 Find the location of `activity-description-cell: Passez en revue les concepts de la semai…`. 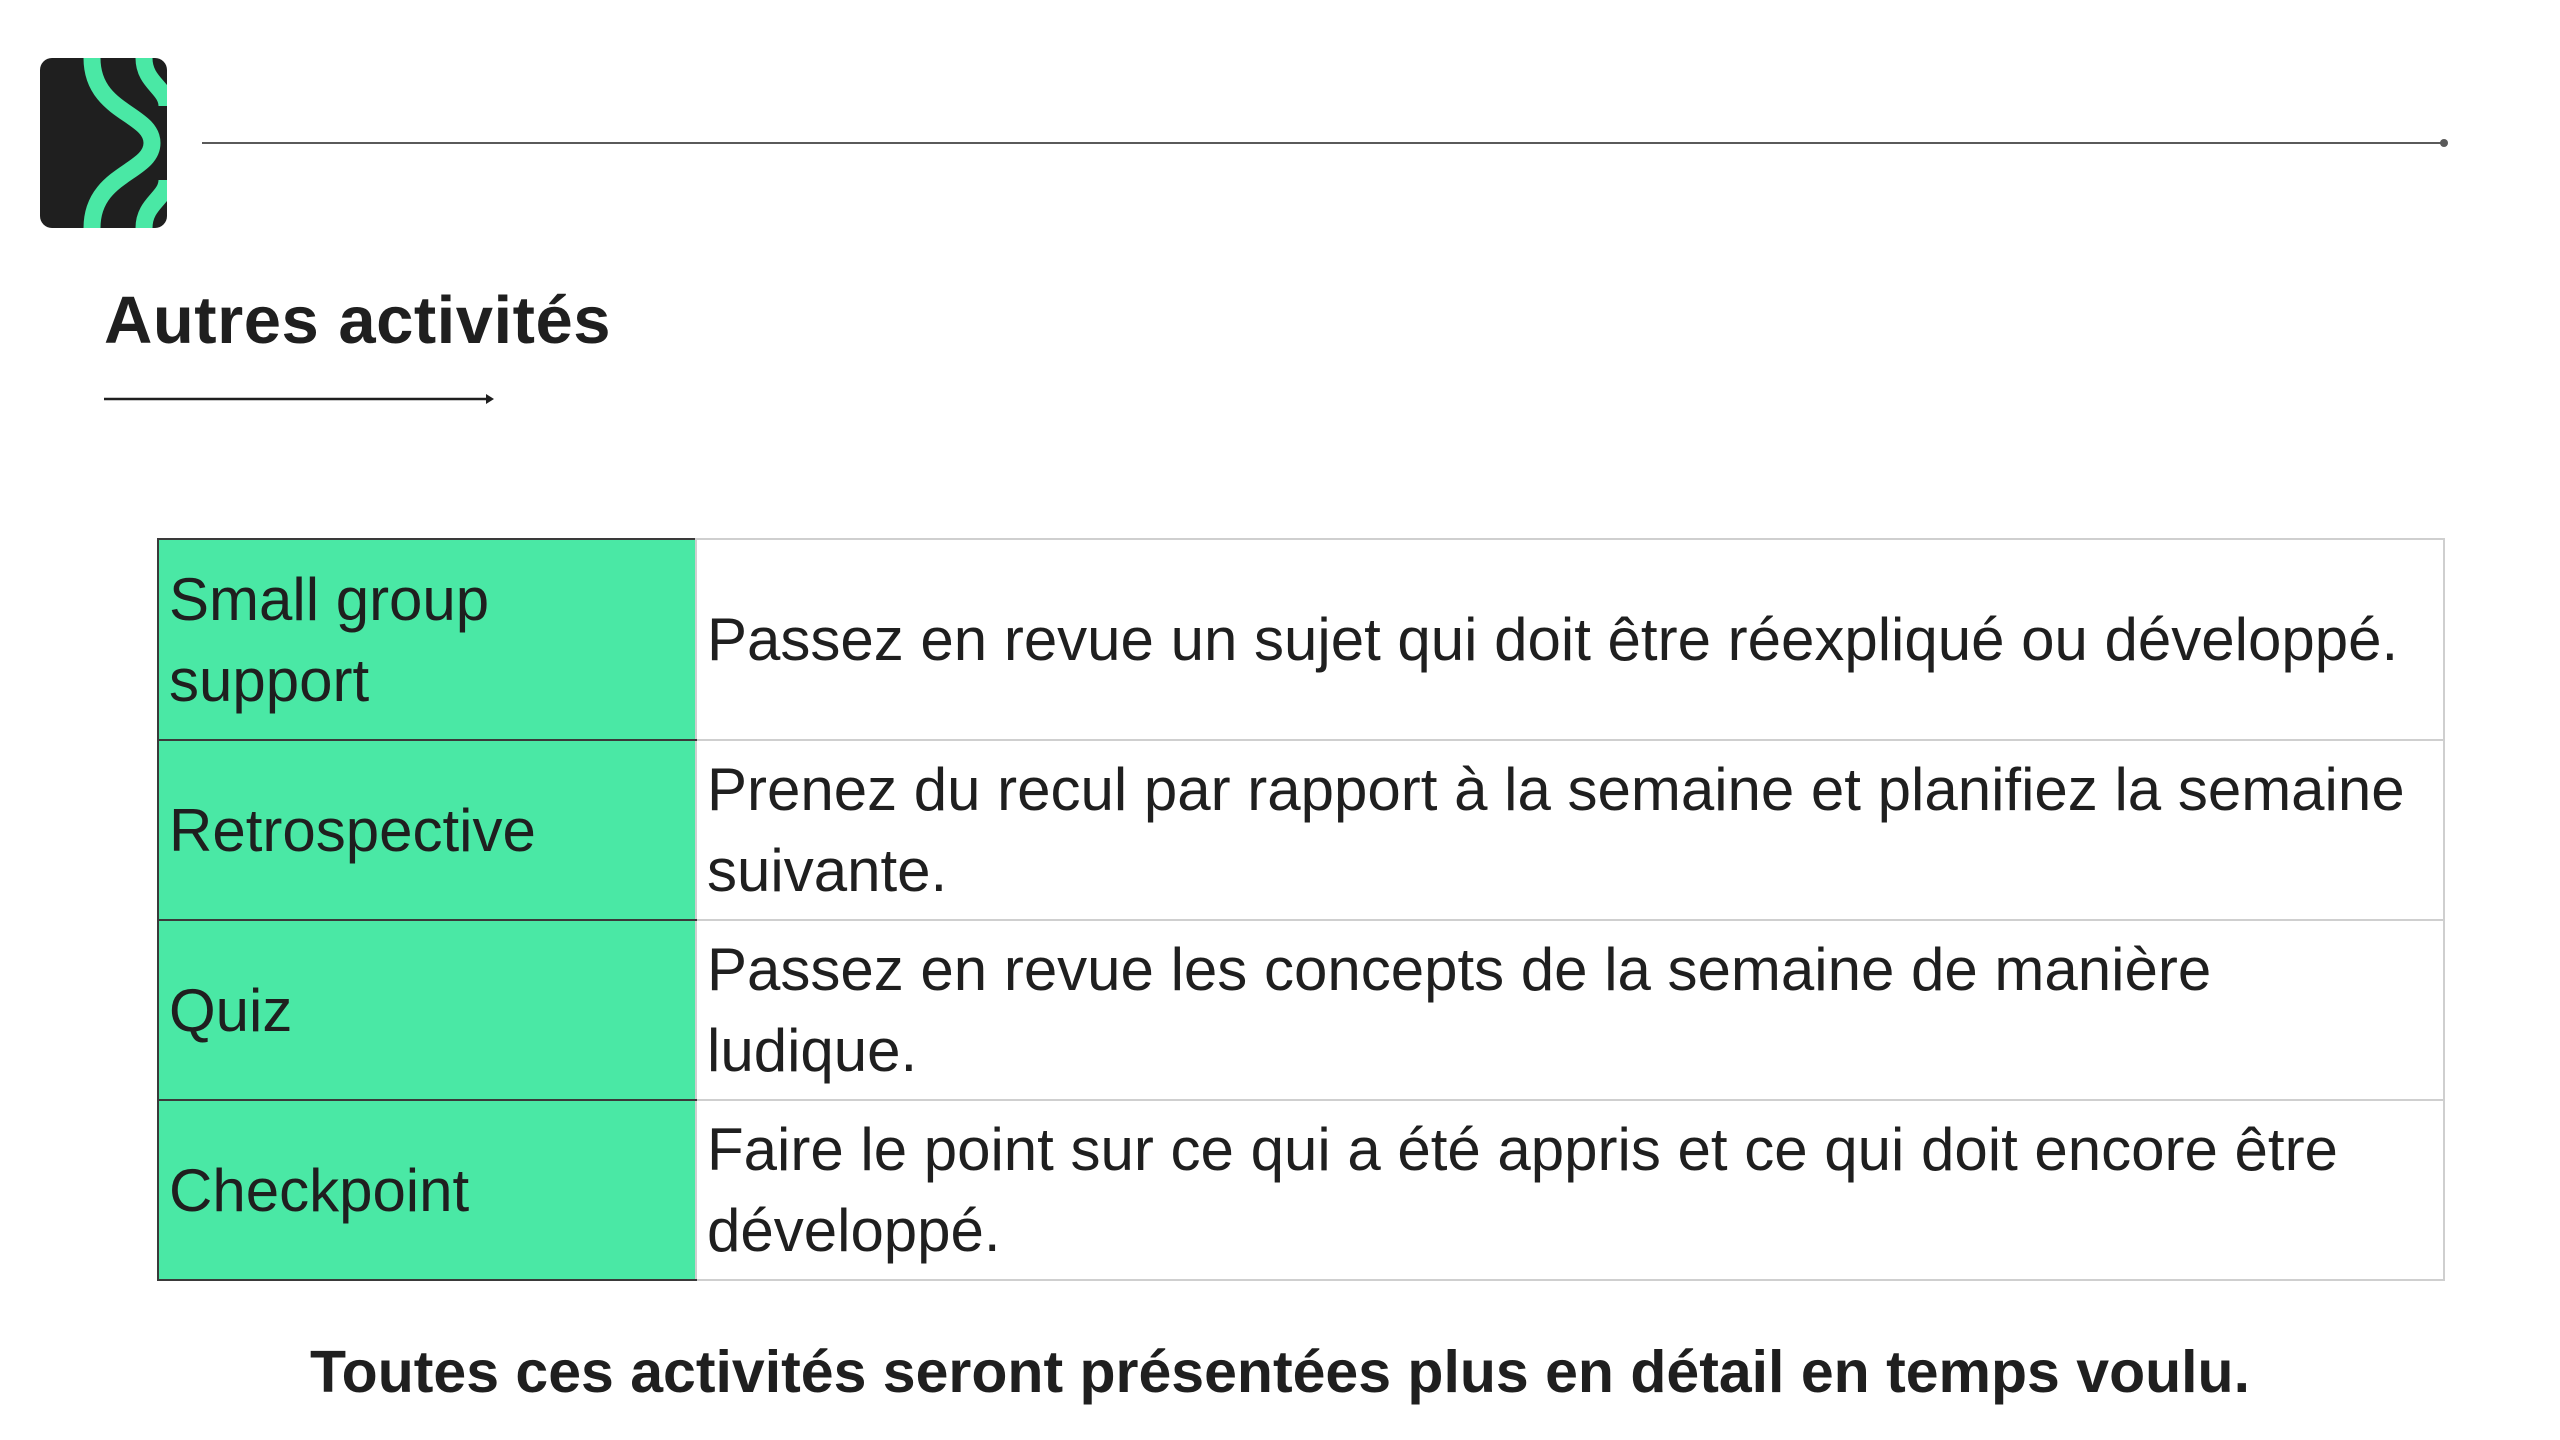

activity-description-cell: Passez en revue les concepts de la semai… is located at coordinates (1570, 1010).